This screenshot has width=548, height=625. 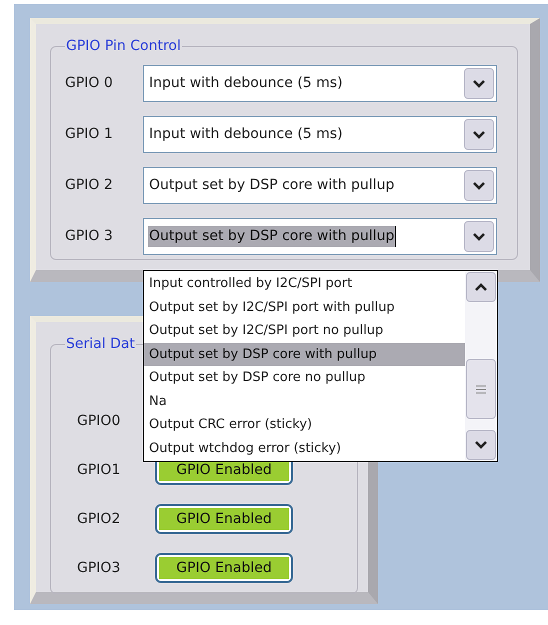 I want to click on scroll-thumb, so click(x=481, y=389).